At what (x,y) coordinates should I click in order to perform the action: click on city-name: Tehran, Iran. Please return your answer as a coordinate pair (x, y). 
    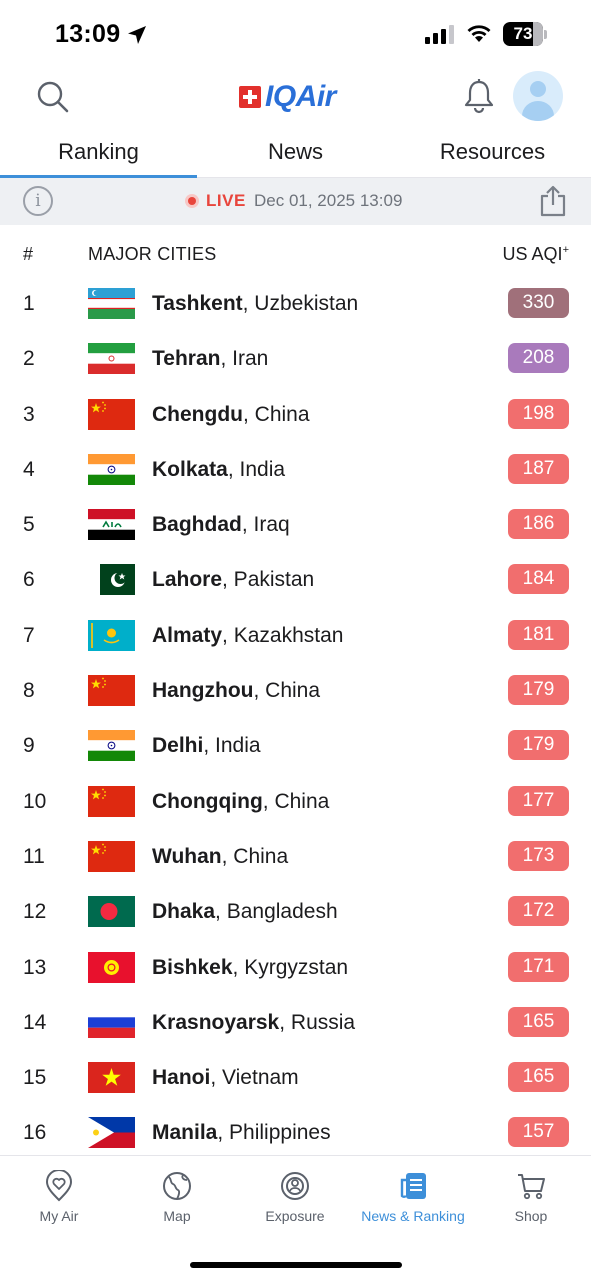
    Looking at the image, I should click on (210, 359).